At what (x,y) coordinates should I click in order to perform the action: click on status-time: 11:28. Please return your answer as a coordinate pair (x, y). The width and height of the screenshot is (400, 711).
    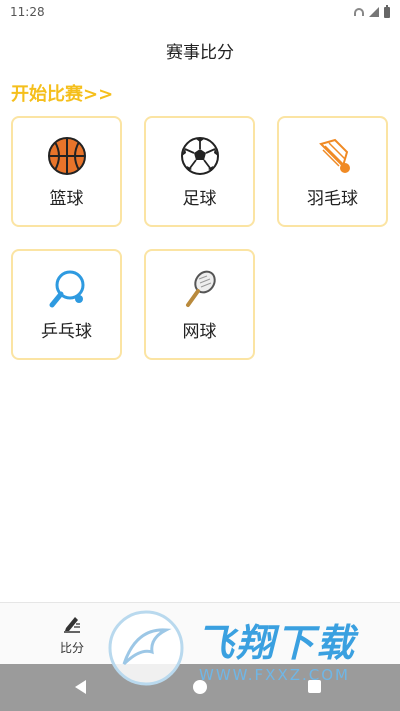
    Looking at the image, I should click on (27, 12).